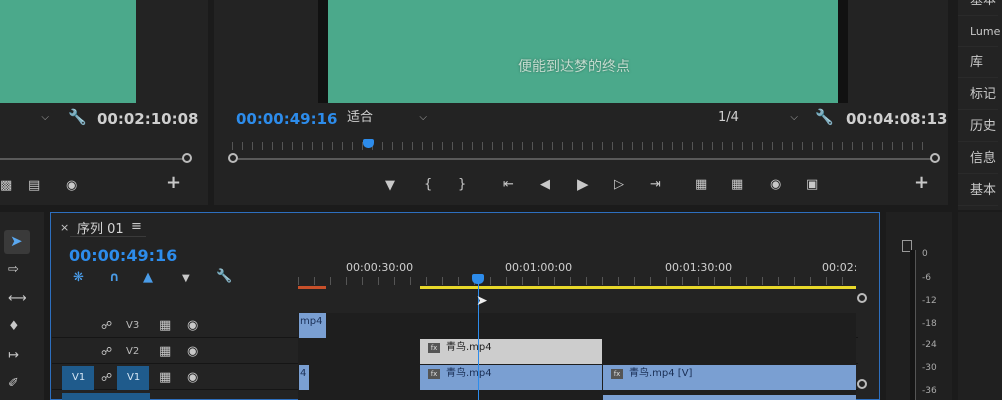 This screenshot has width=1002, height=400. Describe the element at coordinates (114, 278) in the screenshot. I see `snap-icon: ∩` at that location.